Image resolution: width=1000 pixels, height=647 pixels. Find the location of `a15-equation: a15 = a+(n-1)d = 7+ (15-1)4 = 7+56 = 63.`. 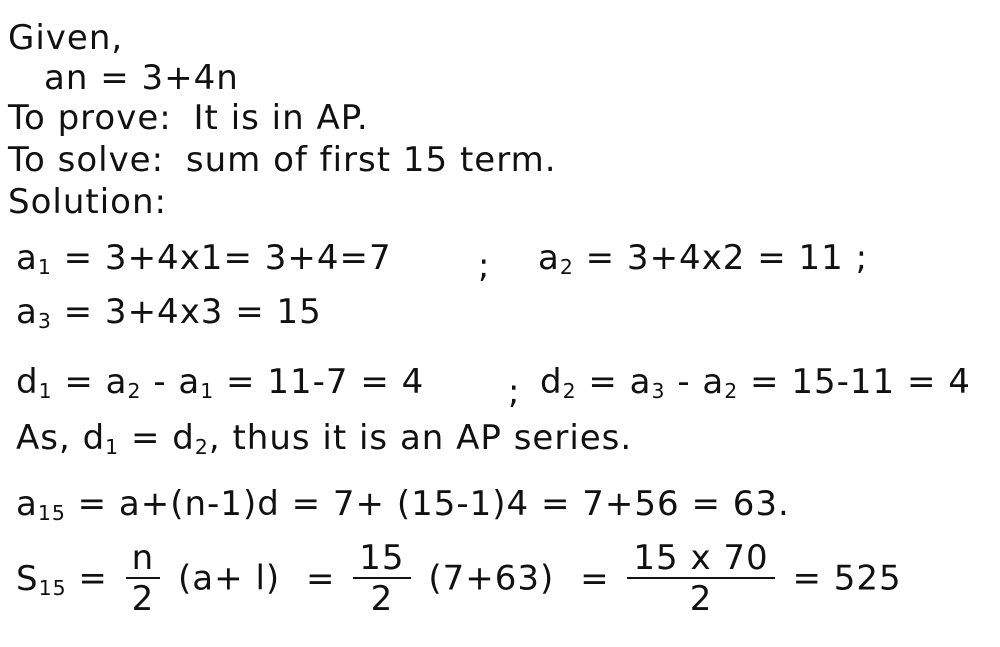

a15-equation: a15 = a+(n-1)d = 7+ (15-1)4 = 7+56 = 63. is located at coordinates (403, 504).